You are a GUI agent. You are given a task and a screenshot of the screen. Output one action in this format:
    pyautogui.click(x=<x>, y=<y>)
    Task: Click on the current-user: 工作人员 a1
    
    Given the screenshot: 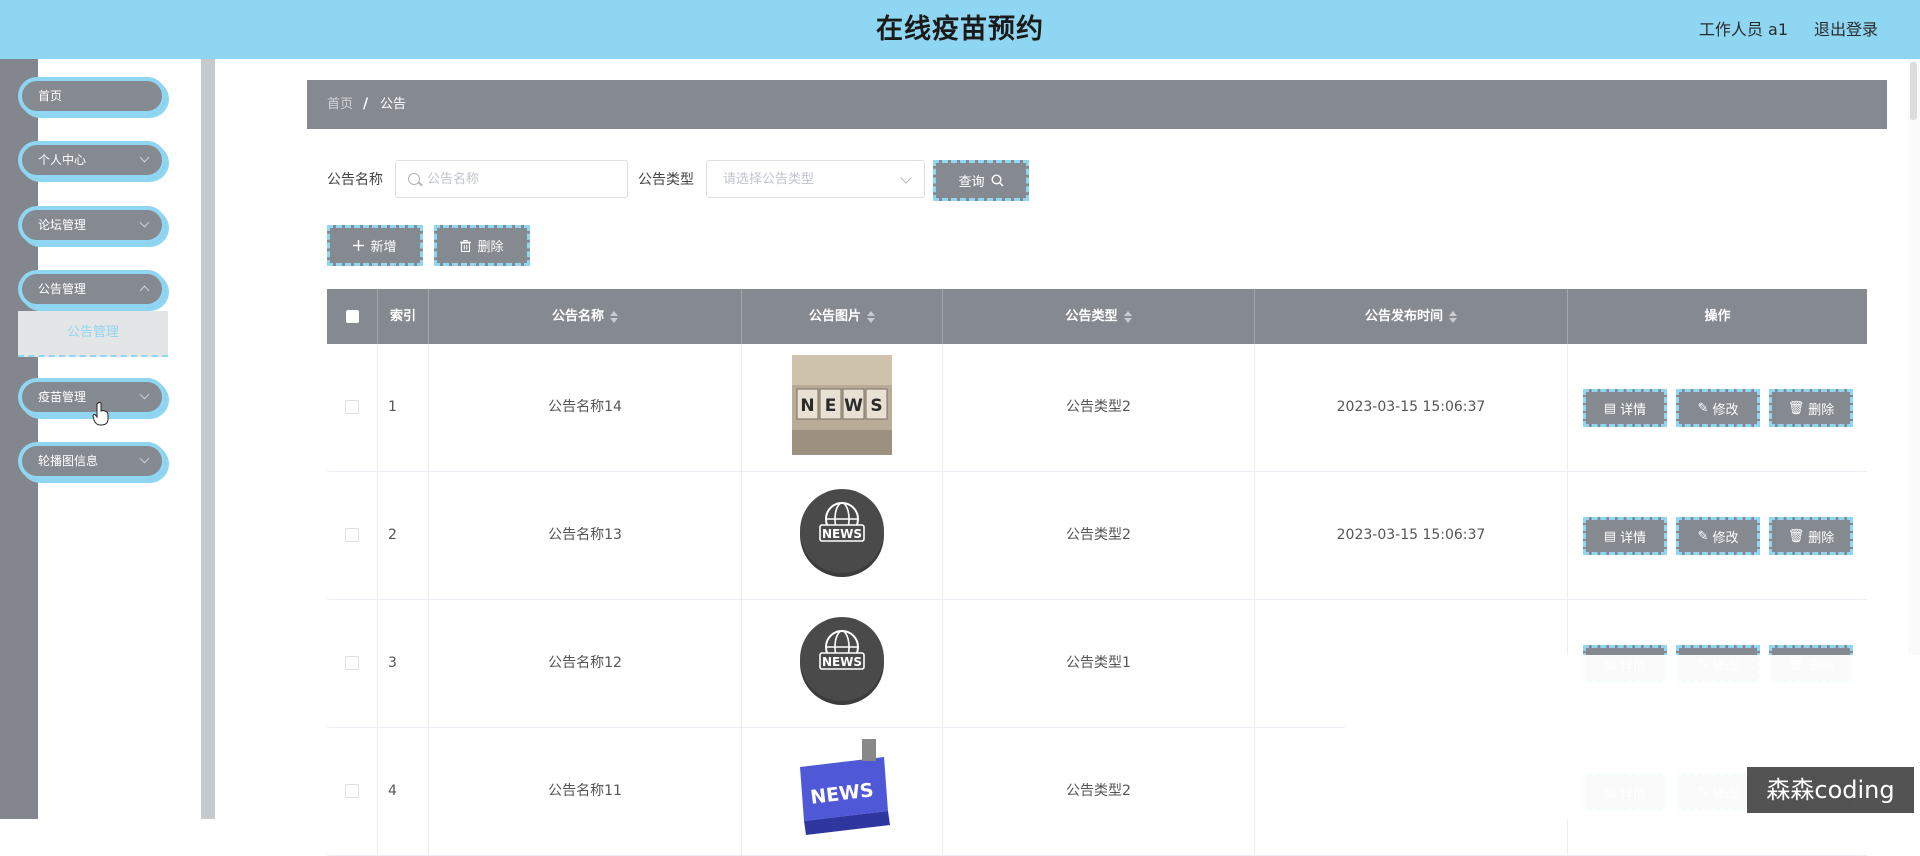 What is the action you would take?
    pyautogui.click(x=1743, y=29)
    